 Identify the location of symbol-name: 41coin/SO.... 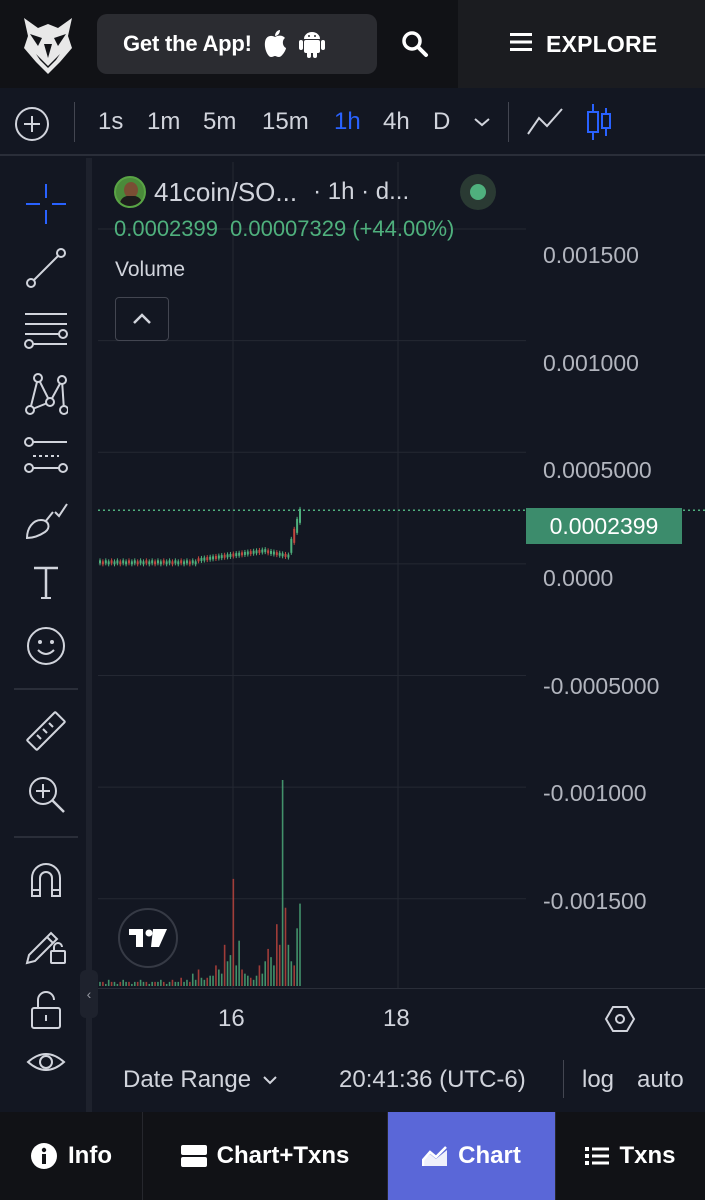
(225, 192).